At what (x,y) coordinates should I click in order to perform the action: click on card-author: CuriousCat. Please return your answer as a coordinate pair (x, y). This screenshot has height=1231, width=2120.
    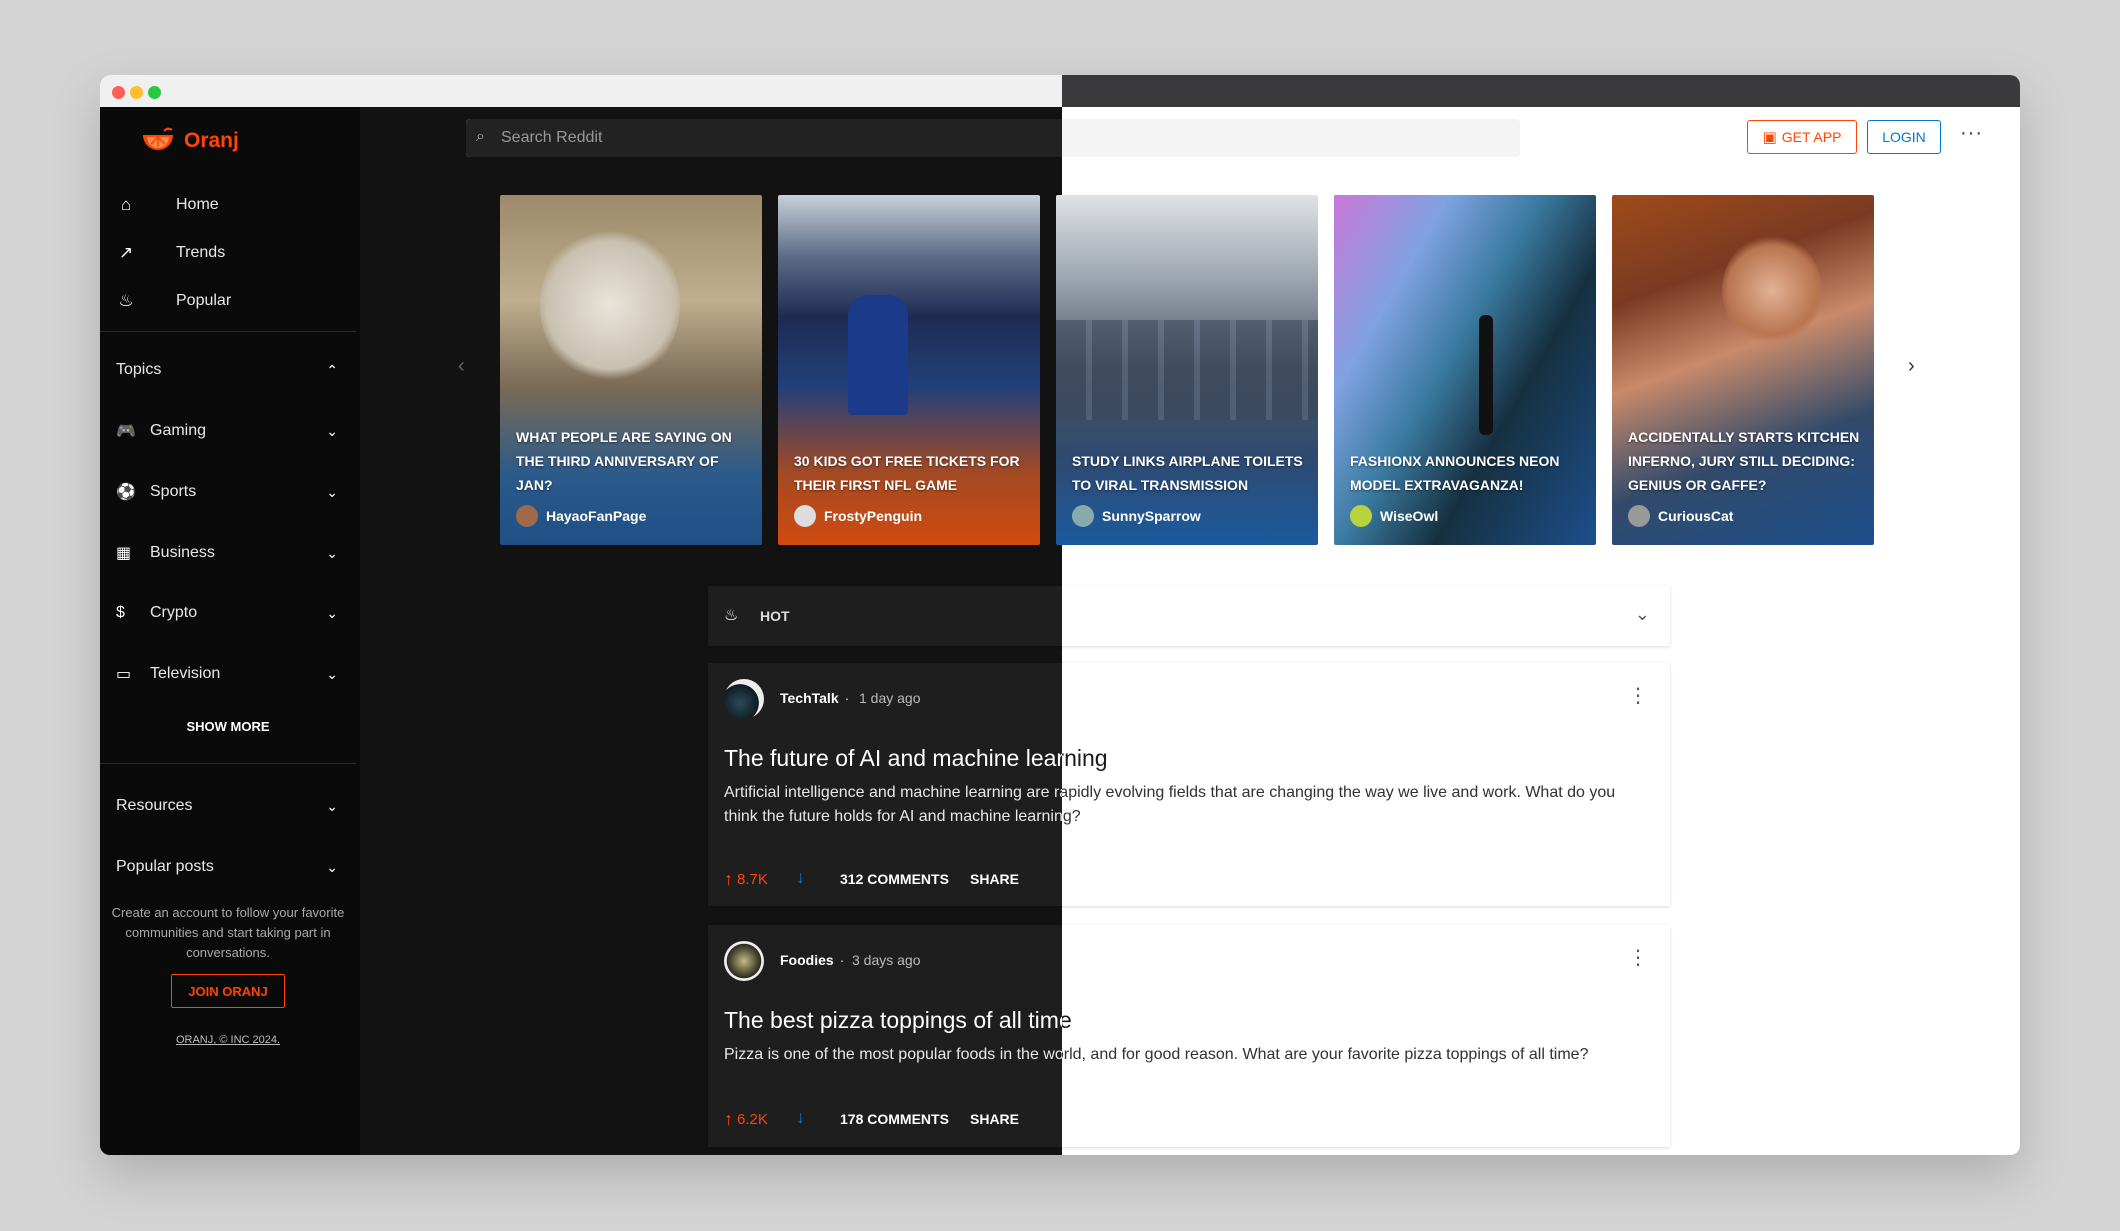
    Looking at the image, I should click on (1680, 516).